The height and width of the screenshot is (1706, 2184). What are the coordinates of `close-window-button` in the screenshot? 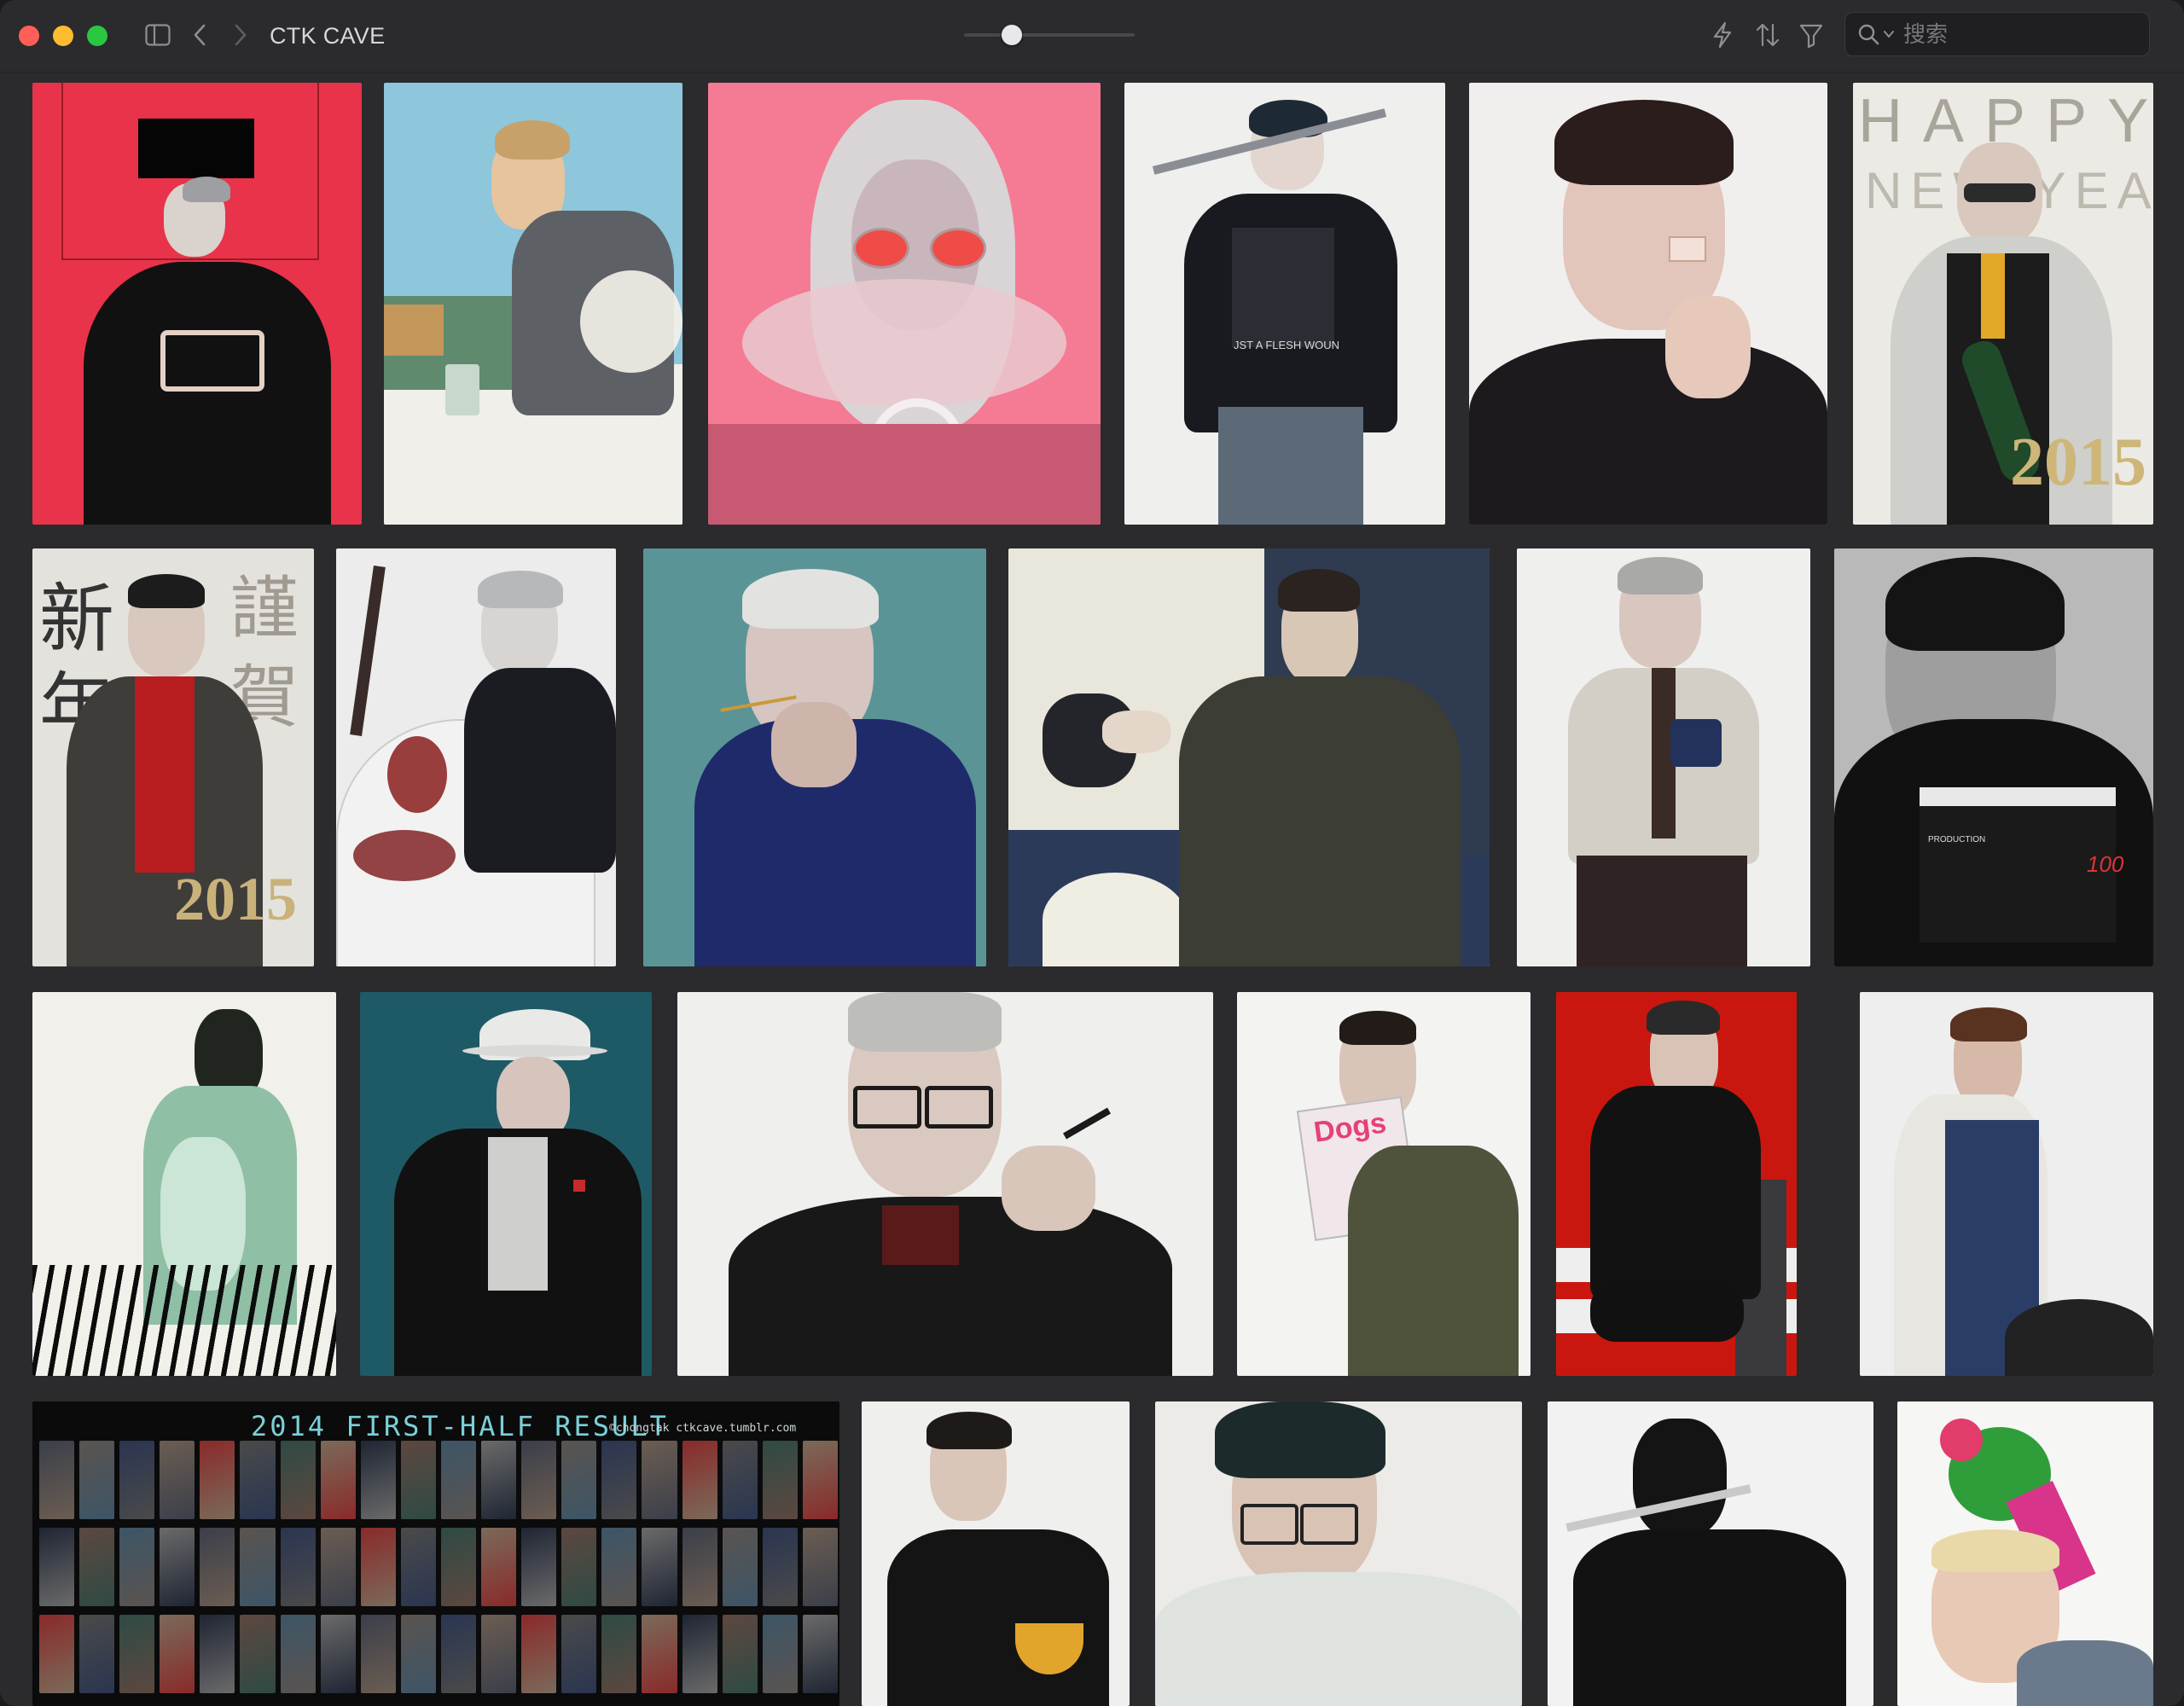 It's located at (29, 36).